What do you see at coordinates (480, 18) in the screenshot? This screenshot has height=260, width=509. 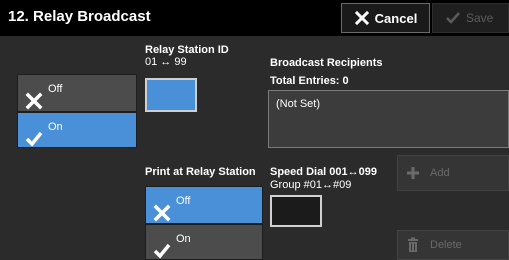 I see `save-label: Save` at bounding box center [480, 18].